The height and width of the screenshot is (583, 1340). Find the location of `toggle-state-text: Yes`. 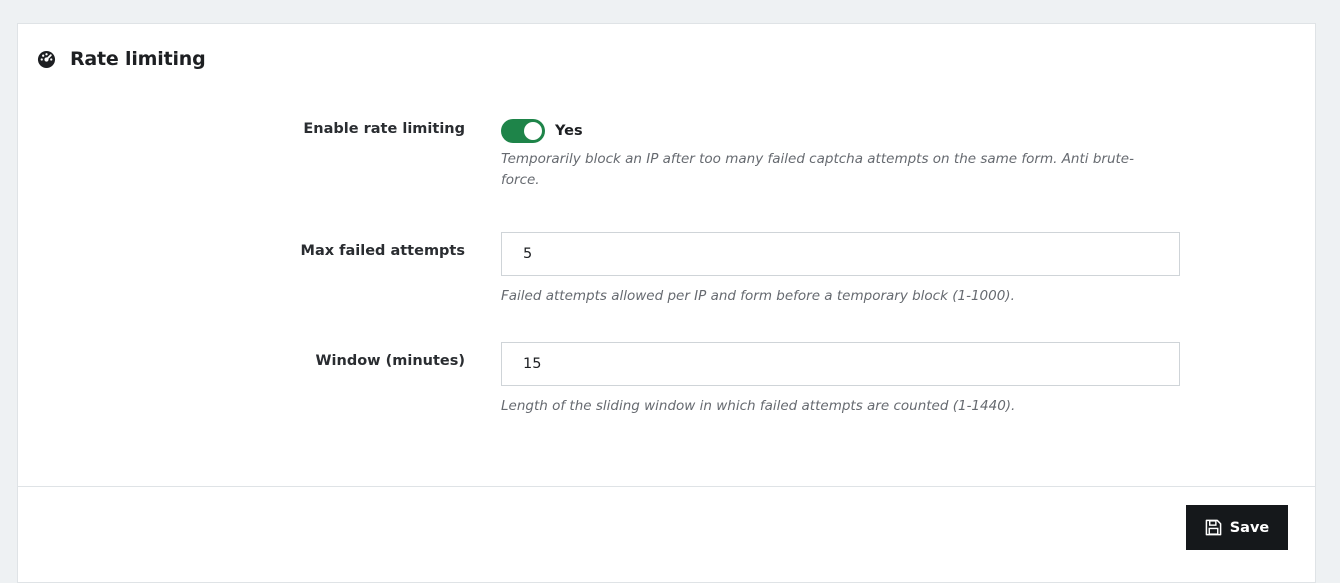

toggle-state-text: Yes is located at coordinates (569, 131).